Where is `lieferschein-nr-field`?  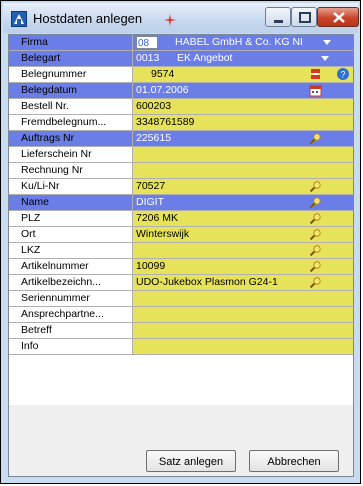
lieferschein-nr-field is located at coordinates (243, 154).